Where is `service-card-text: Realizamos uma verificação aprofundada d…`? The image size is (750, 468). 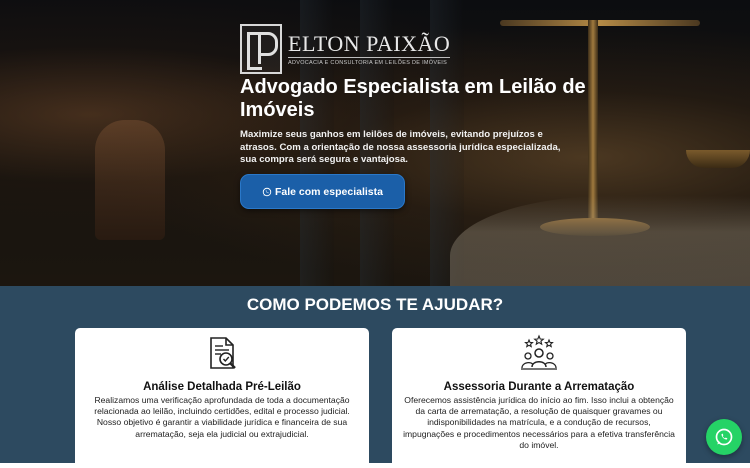
service-card-text: Realizamos uma verificação aprofundada d… is located at coordinates (222, 417).